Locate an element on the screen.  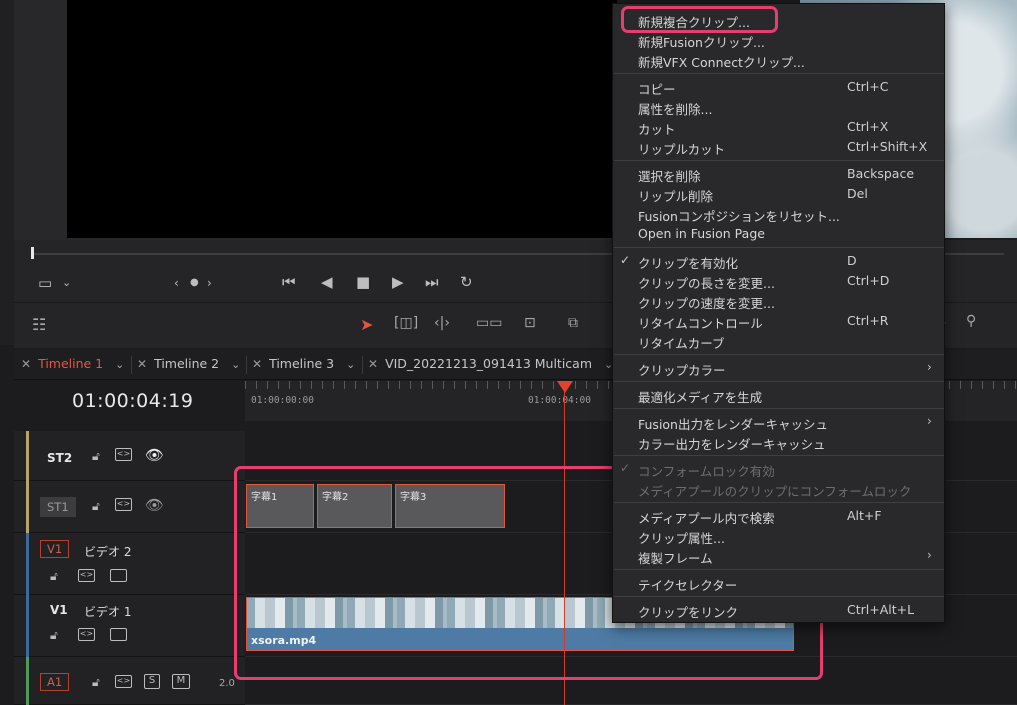
tab-multicam: ✕ VID_20221213_091413 Multicam ⌄ is located at coordinates (490, 366).